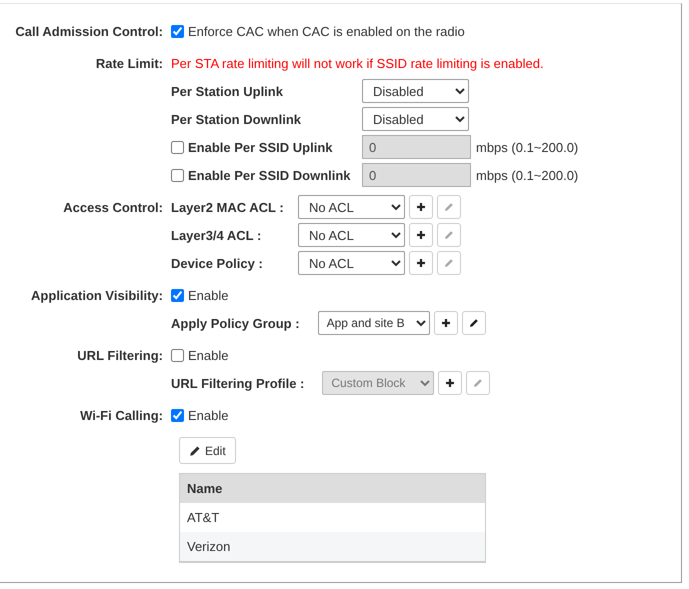 Image resolution: width=689 pixels, height=589 pixels. I want to click on field-label: Per Station Downlink, so click(236, 119).